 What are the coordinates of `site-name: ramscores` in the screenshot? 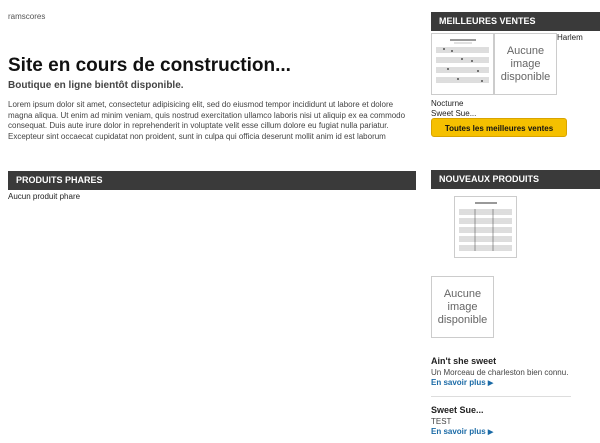 It's located at (26, 16).